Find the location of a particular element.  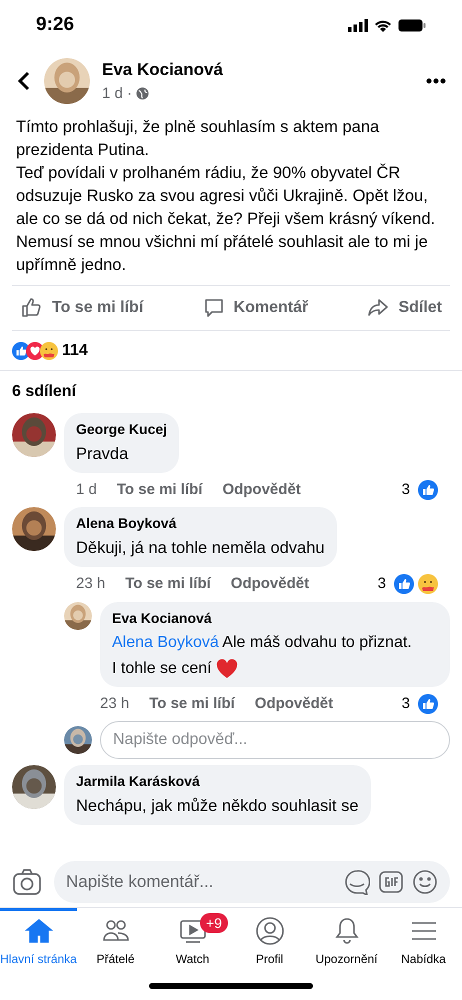

comment-author: Eva Kocianová is located at coordinates (275, 618).